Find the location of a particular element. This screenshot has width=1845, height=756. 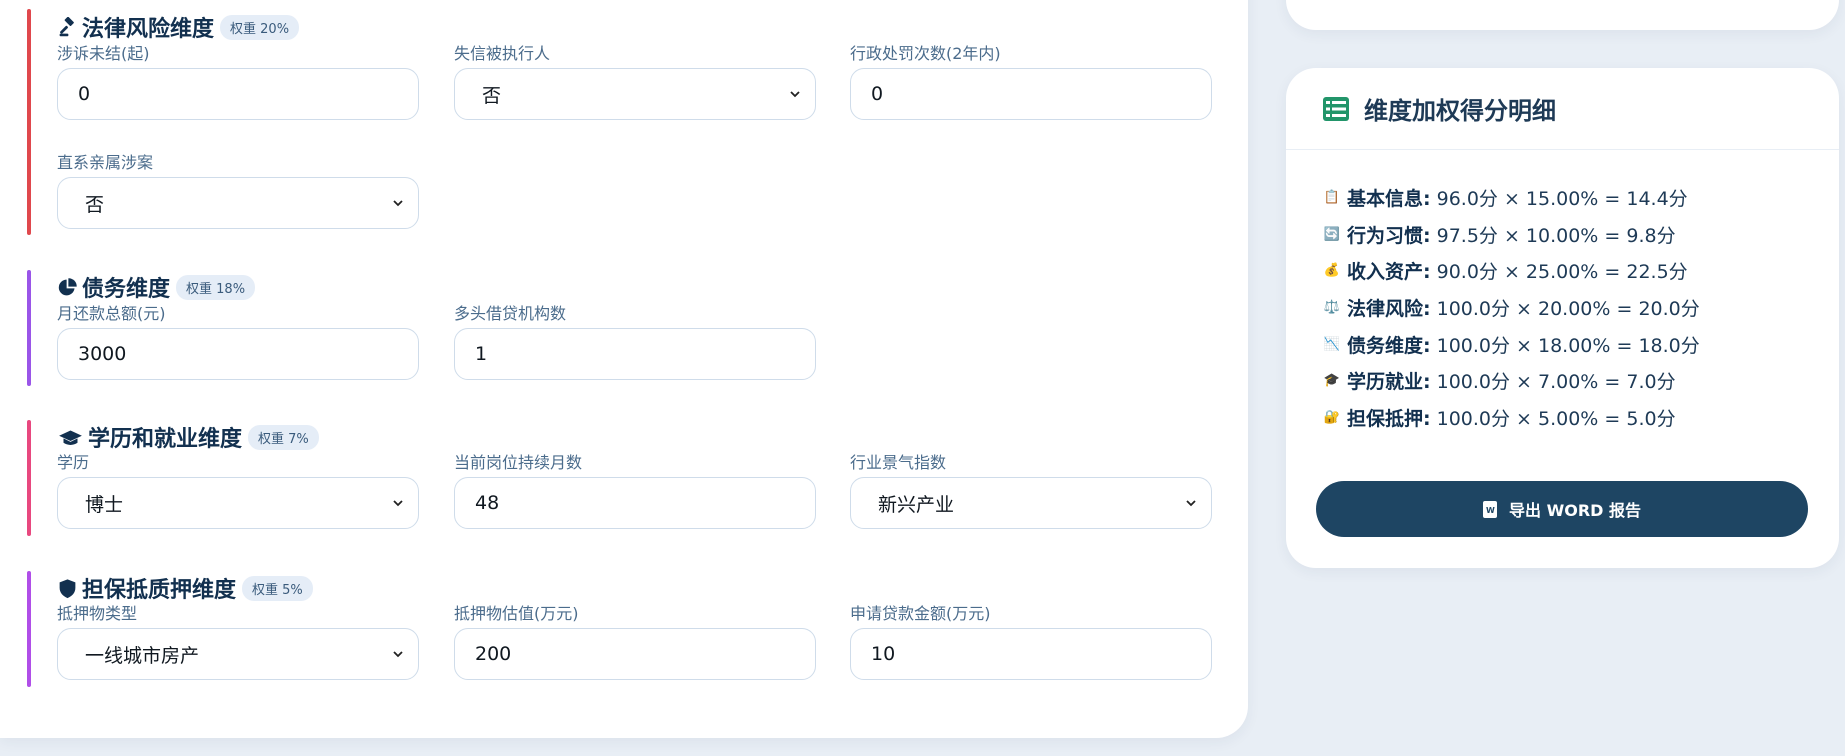

score-item-basic-info: 📋 基本信息: 96.0分 × 15.00% = 14.4分 is located at coordinates (1580, 197).